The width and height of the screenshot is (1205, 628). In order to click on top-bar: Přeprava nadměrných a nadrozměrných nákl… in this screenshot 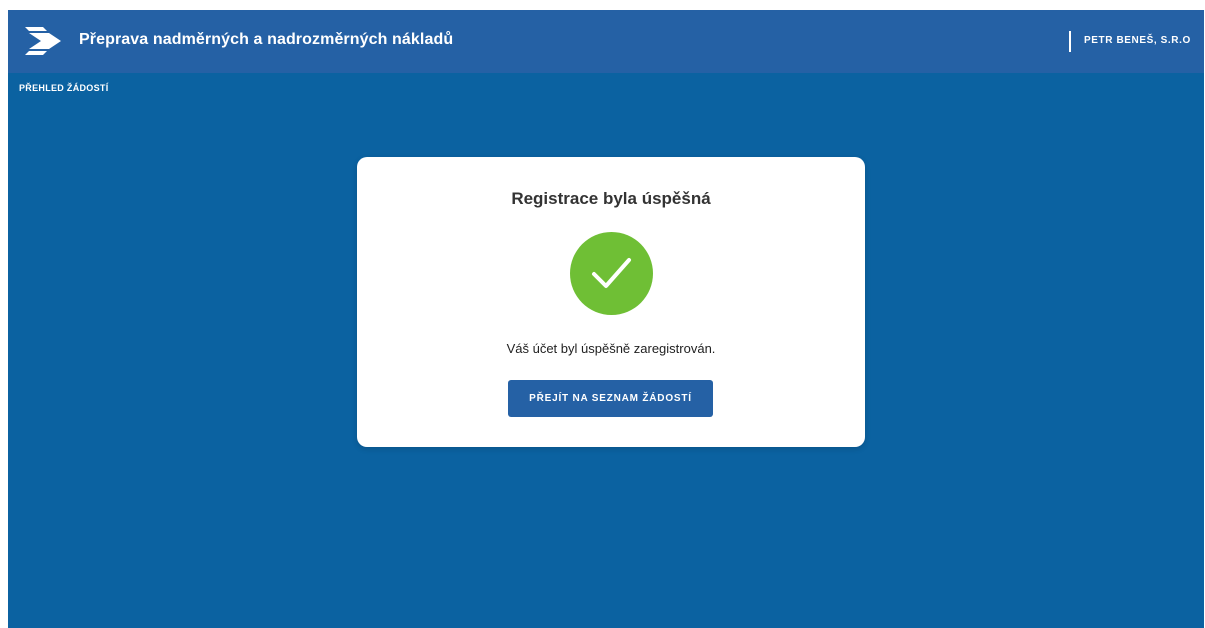, I will do `click(606, 41)`.